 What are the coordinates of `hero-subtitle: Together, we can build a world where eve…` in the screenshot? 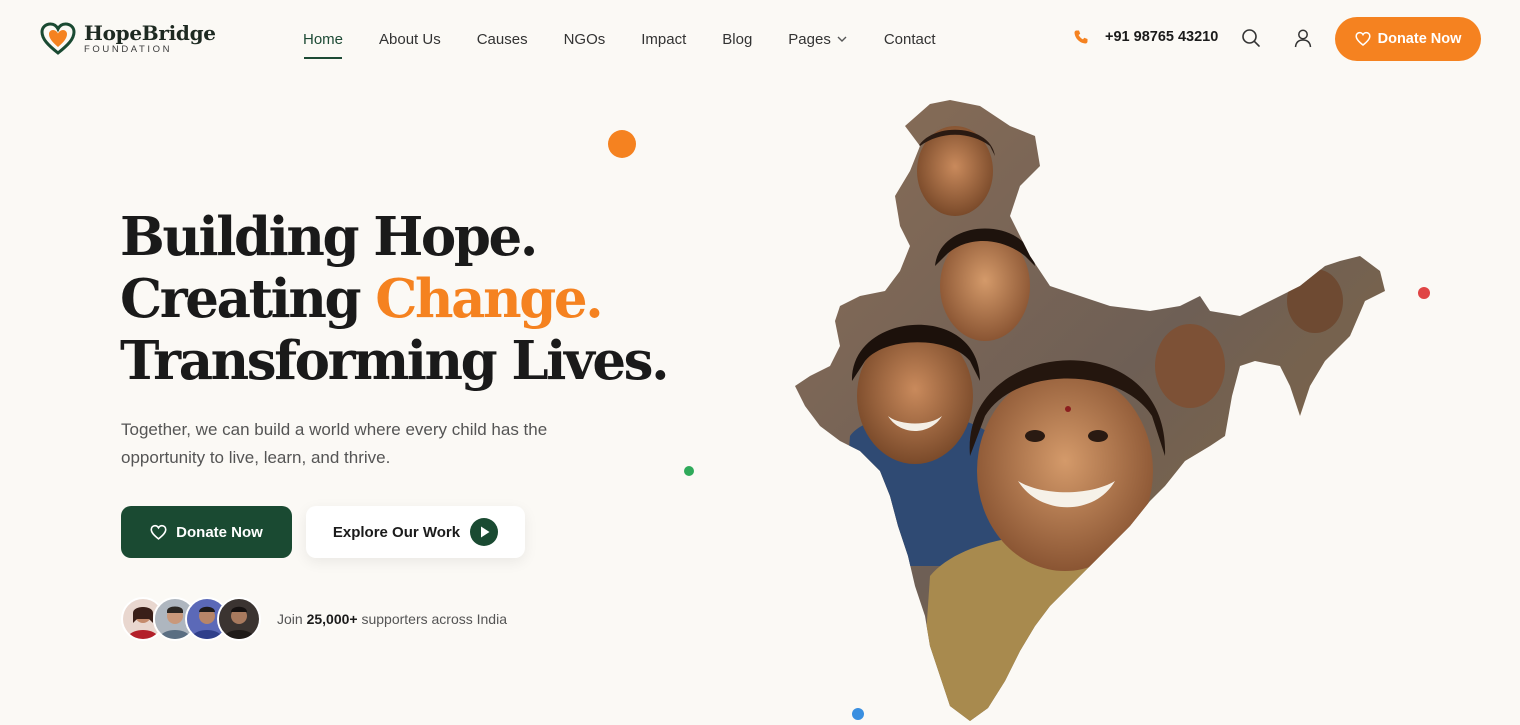 It's located at (334, 443).